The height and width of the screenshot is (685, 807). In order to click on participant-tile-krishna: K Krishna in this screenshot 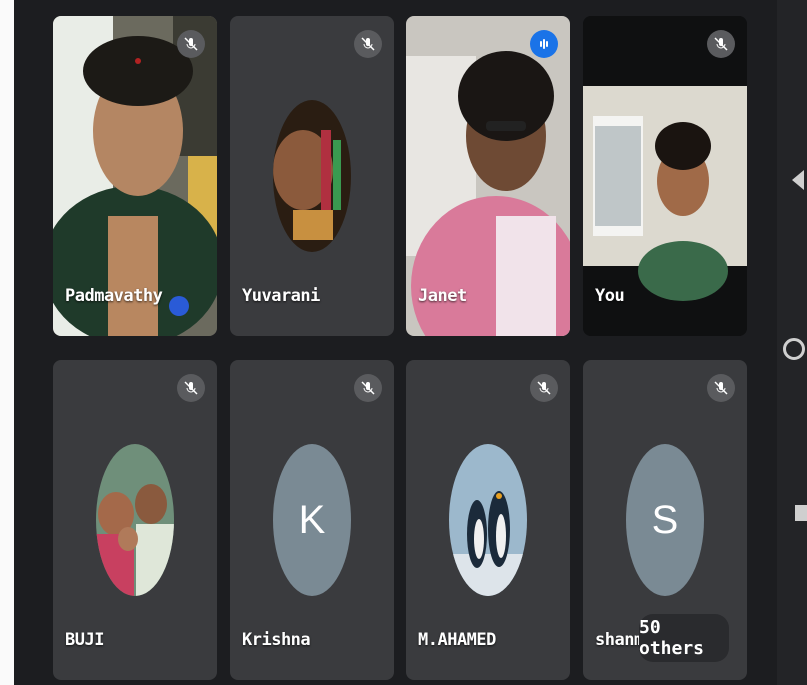, I will do `click(312, 520)`.